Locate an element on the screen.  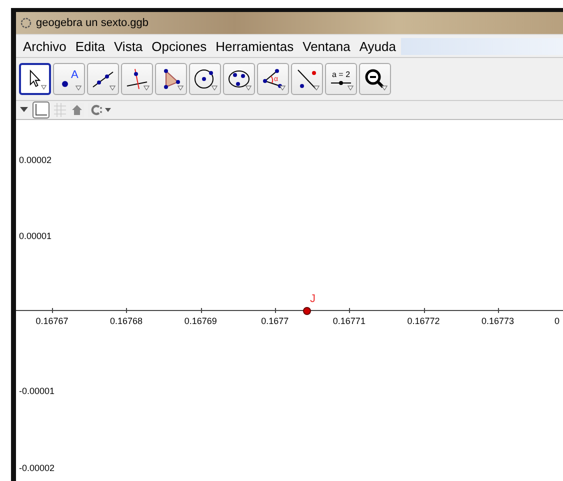
axis-label: 0.16772 is located at coordinates (423, 321).